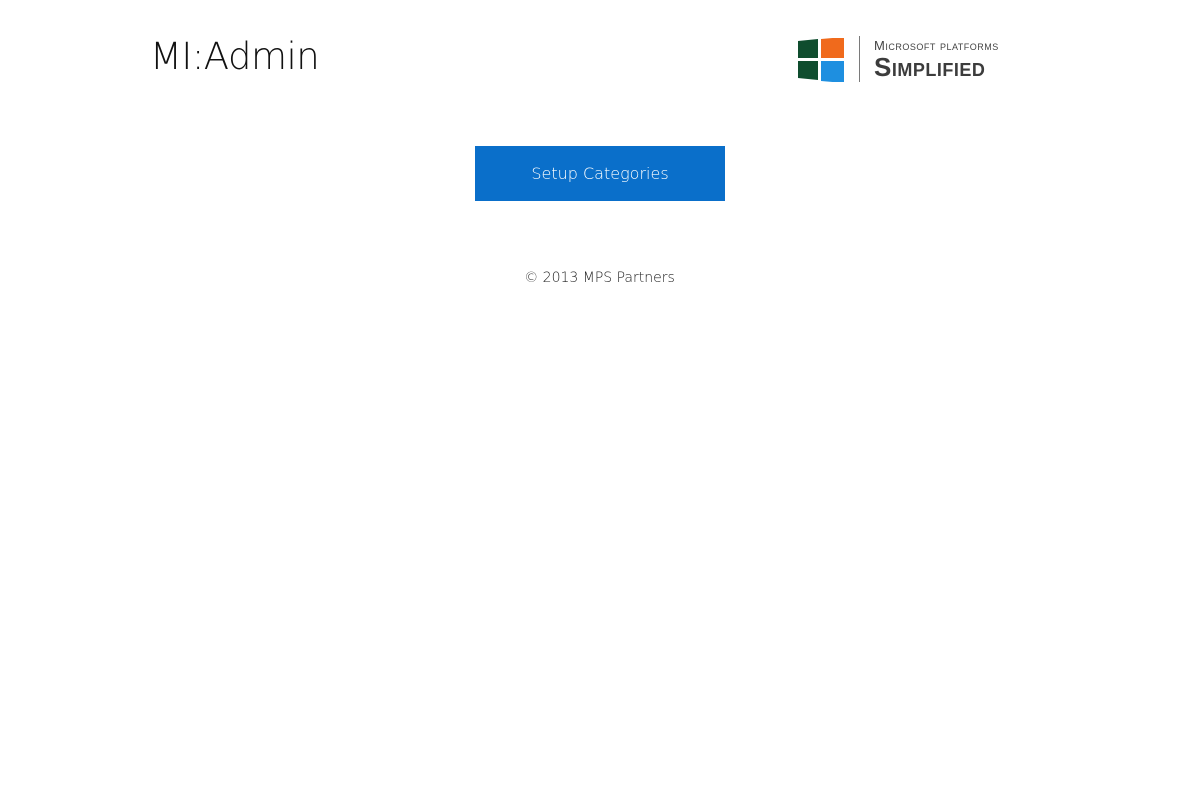 The image size is (1199, 799). What do you see at coordinates (936, 45) in the screenshot?
I see `logo-text-top: Microsoft Platforms` at bounding box center [936, 45].